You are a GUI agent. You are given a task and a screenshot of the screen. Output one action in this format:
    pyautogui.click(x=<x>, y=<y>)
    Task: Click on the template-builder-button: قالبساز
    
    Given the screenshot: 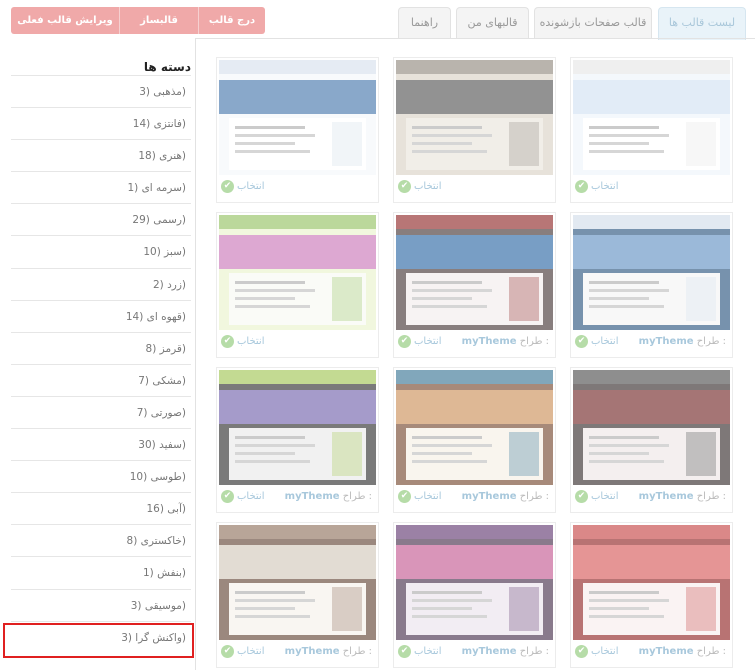 What is the action you would take?
    pyautogui.click(x=159, y=20)
    